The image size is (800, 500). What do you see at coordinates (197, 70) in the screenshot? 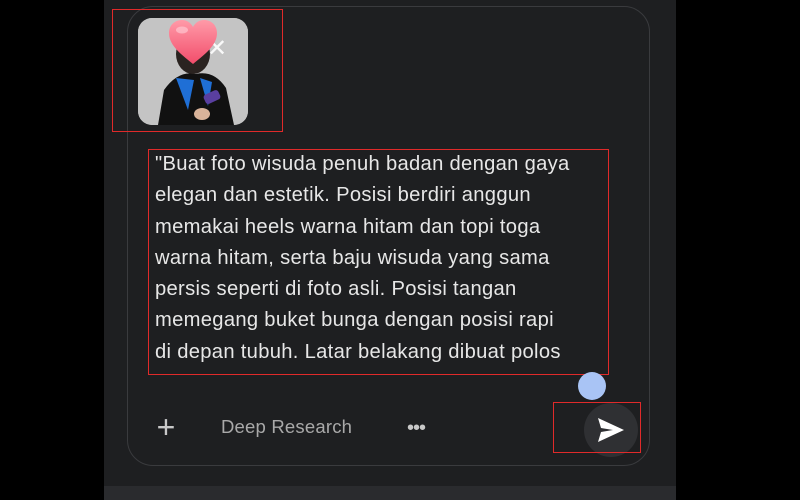
I see `attachment-highlight-box` at bounding box center [197, 70].